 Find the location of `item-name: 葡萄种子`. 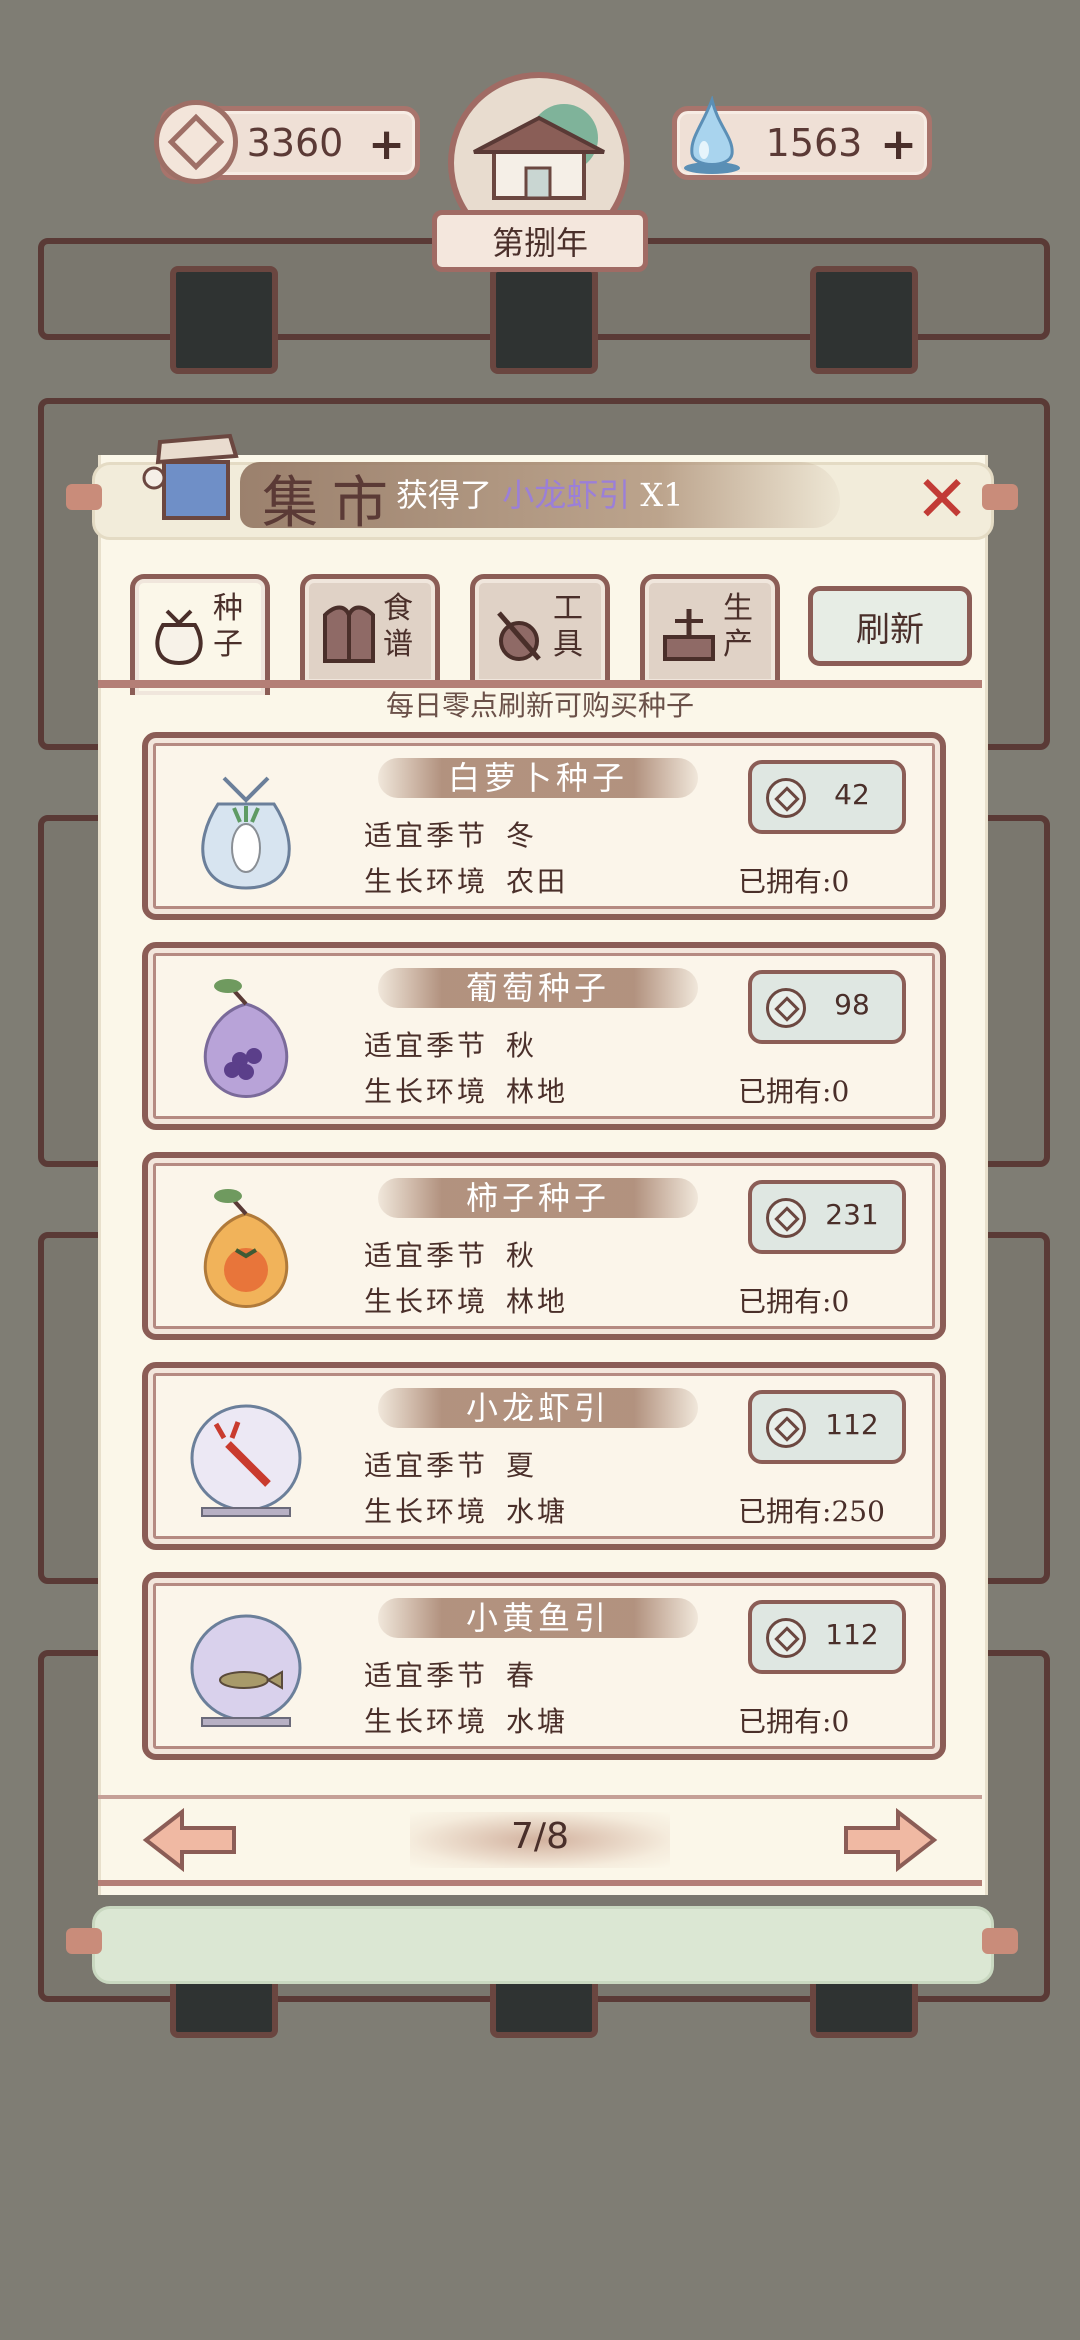

item-name: 葡萄种子 is located at coordinates (537, 988).